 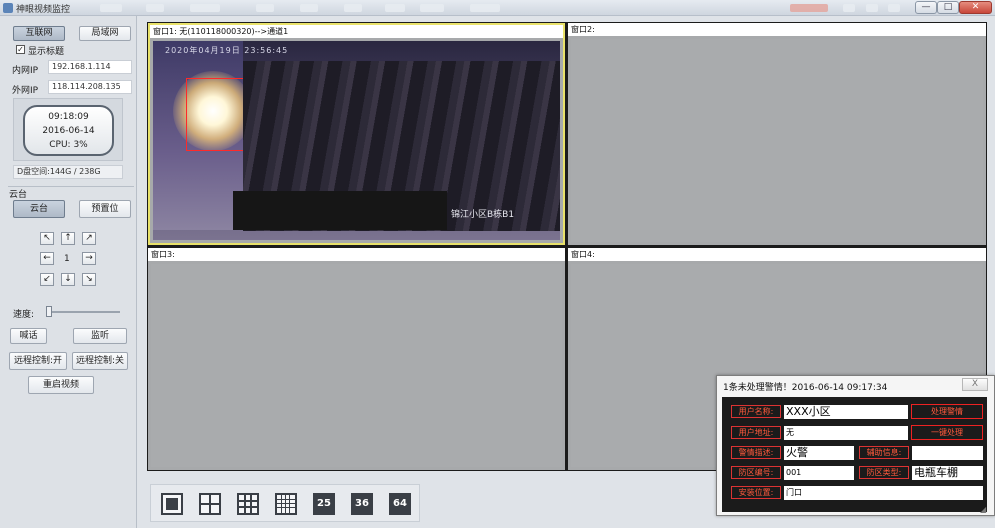 I want to click on restart-video-button: 重启视频, so click(x=61, y=385).